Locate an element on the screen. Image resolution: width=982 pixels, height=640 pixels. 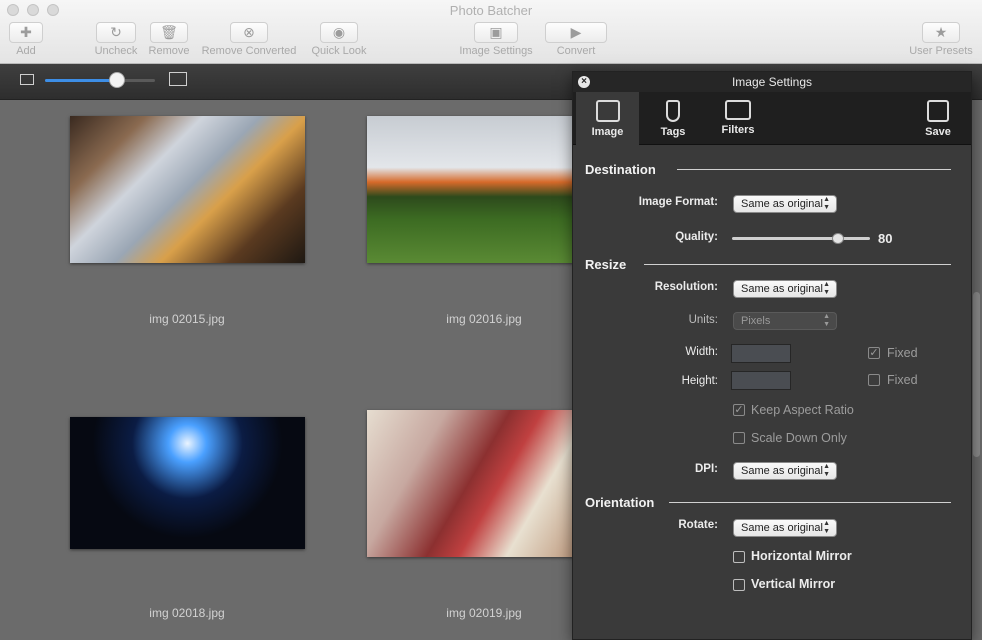
window-title: Photo Batcher is located at coordinates (491, 10).